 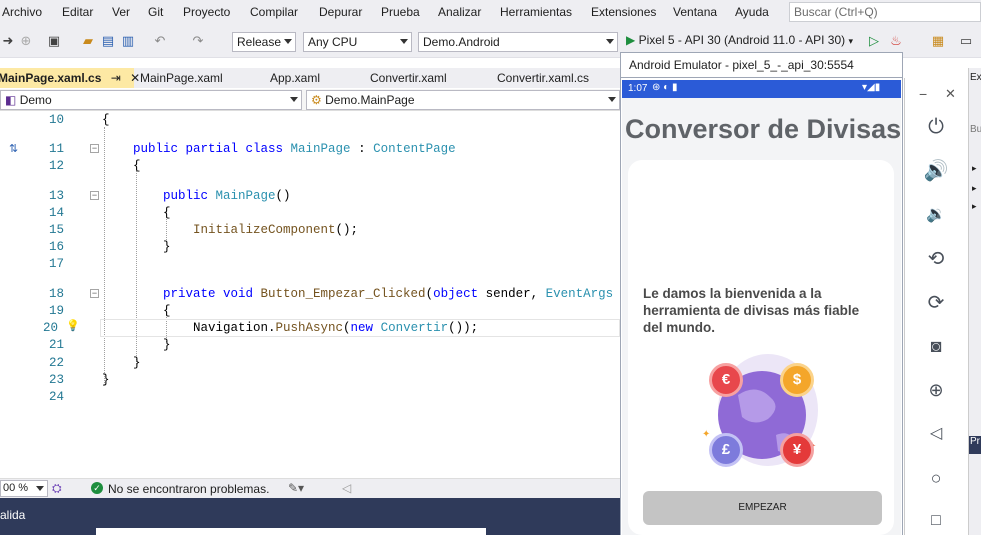 What do you see at coordinates (181, 78) in the screenshot?
I see `tab-label: MainPage.xaml` at bounding box center [181, 78].